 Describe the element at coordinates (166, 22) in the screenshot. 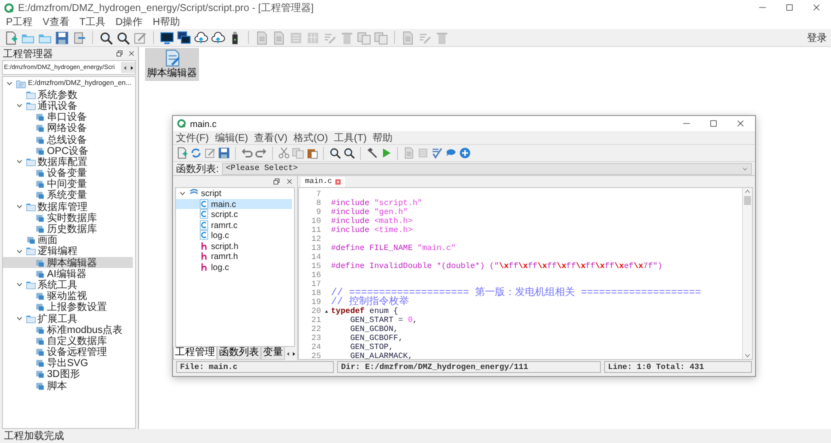

I see `menu-item: H帮助` at that location.